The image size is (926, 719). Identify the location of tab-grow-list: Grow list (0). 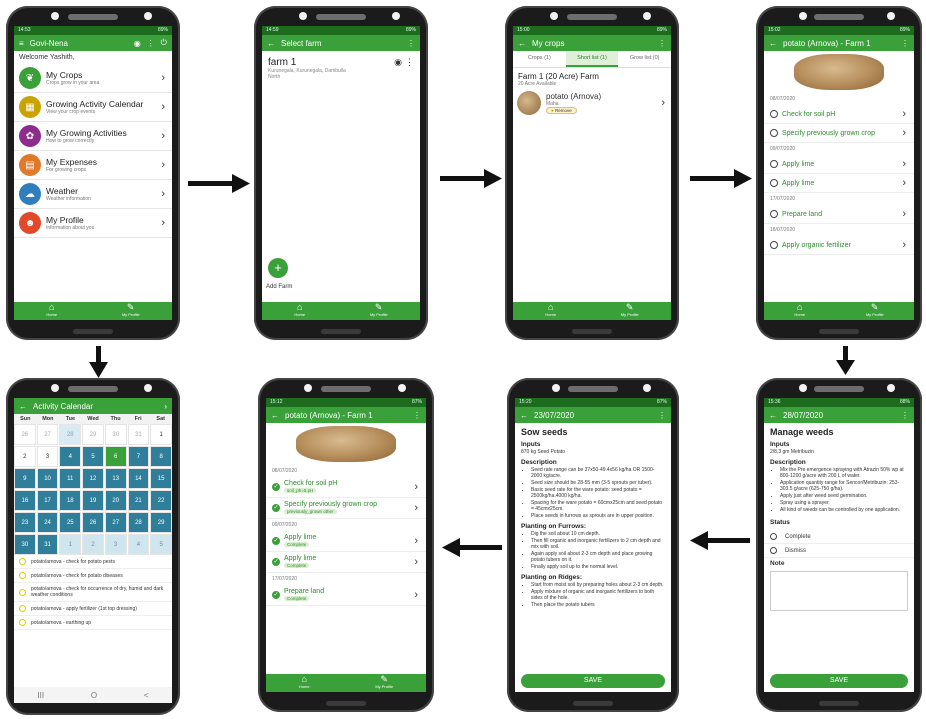
(644, 59).